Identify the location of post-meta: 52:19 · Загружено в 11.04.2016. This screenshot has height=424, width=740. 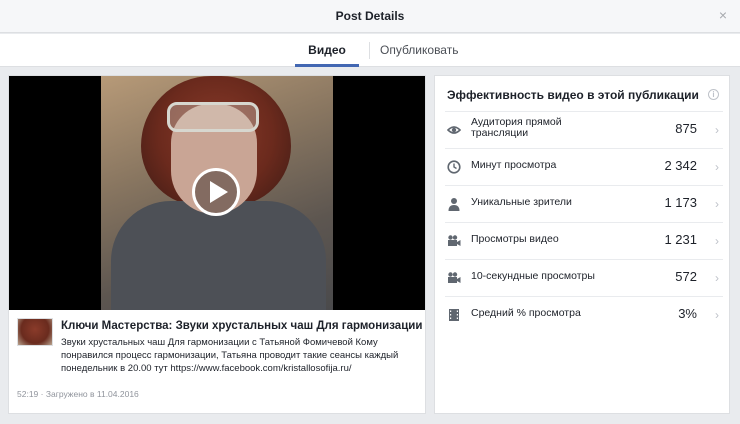
(78, 394).